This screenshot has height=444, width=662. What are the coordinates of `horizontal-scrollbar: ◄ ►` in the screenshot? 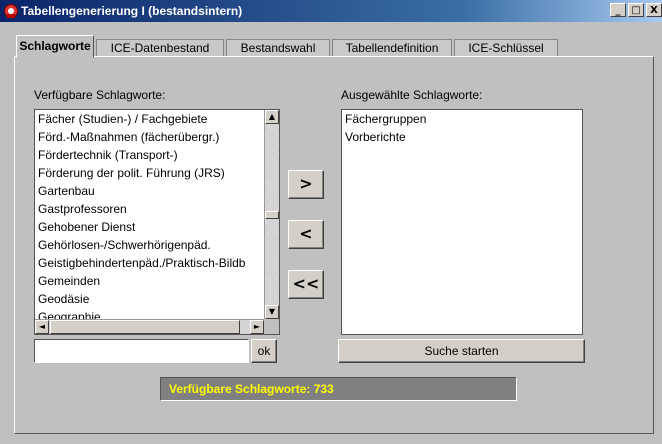 It's located at (149, 326).